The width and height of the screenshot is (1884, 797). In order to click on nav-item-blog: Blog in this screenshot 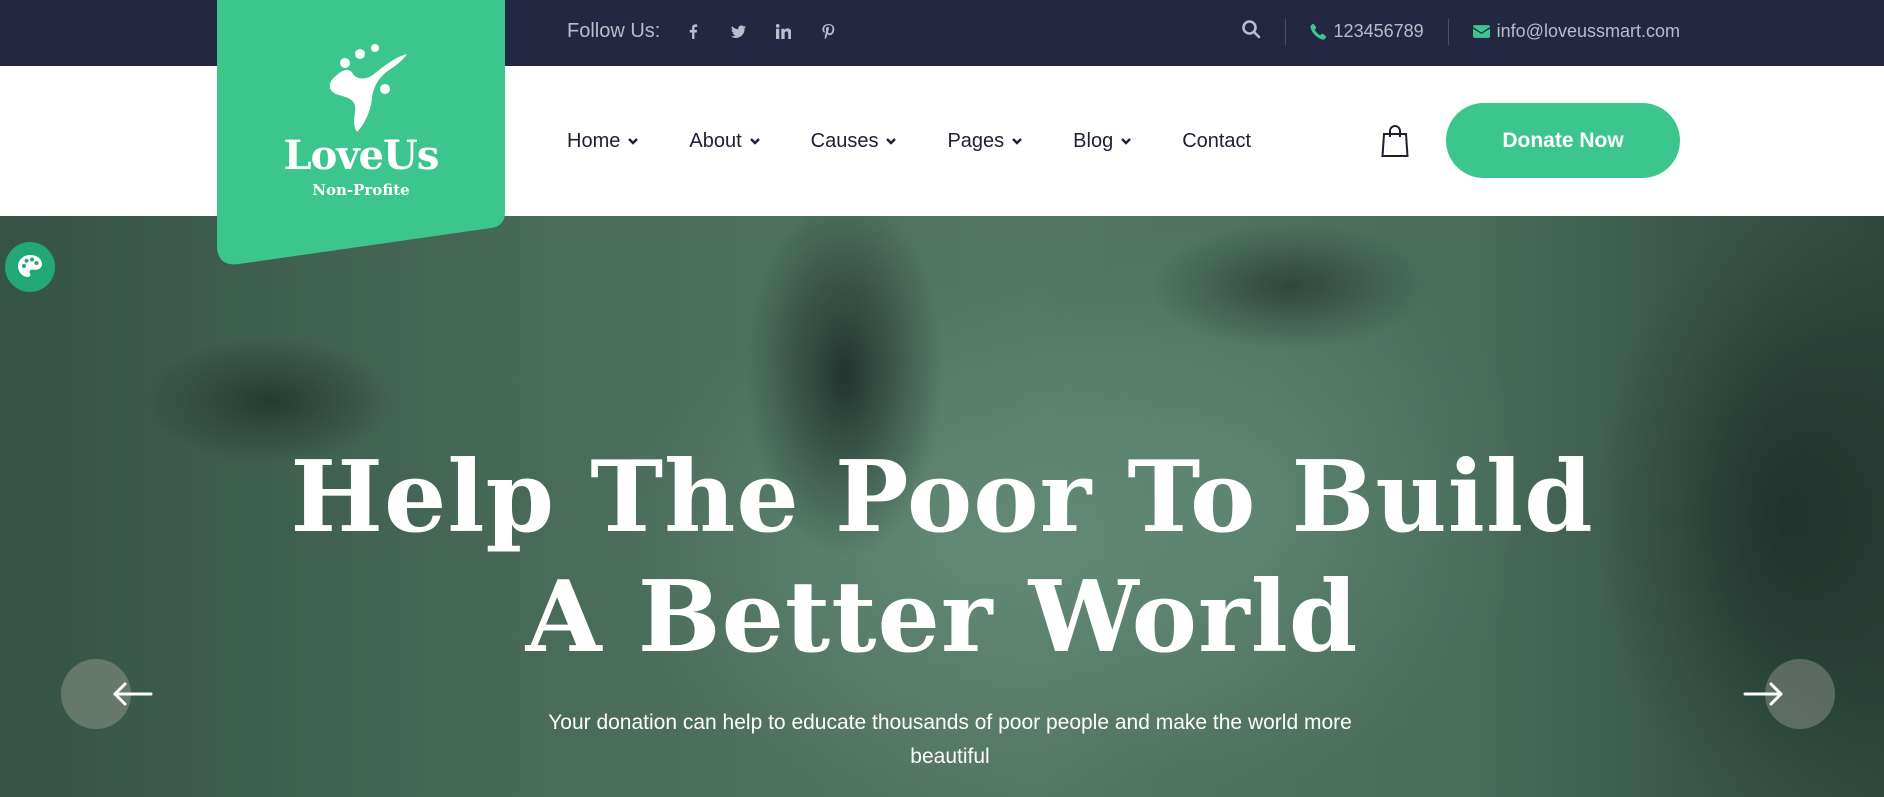, I will do `click(1102, 141)`.